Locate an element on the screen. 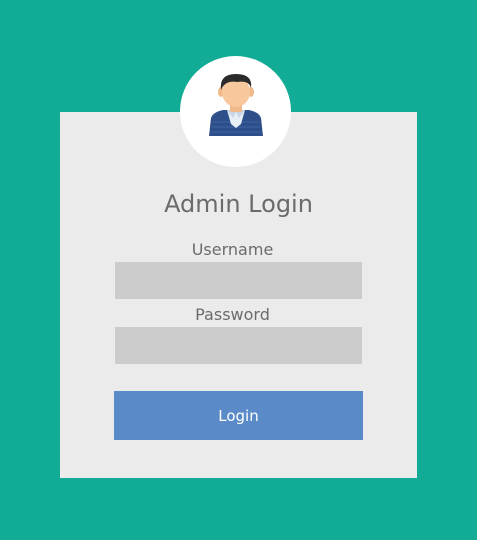 The image size is (477, 540). page-title: Admin Login is located at coordinates (238, 204).